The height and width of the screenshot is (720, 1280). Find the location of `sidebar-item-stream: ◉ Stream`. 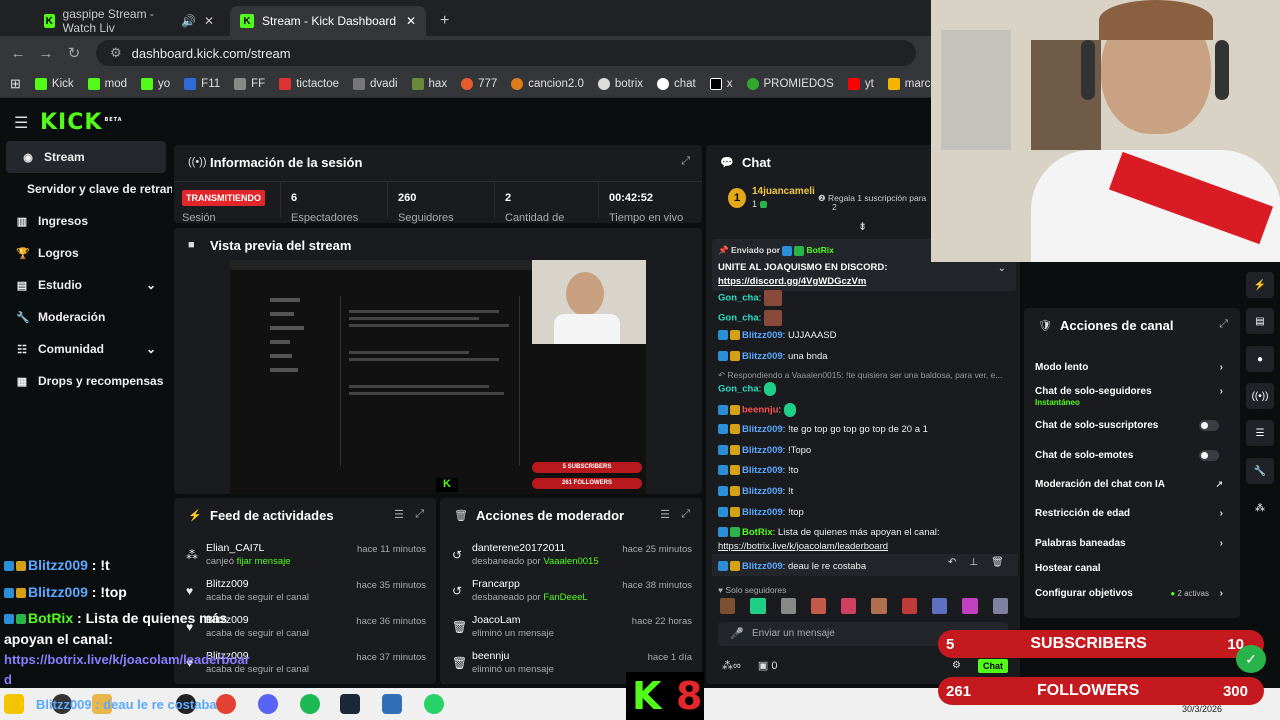

sidebar-item-stream: ◉ Stream is located at coordinates (86, 157).